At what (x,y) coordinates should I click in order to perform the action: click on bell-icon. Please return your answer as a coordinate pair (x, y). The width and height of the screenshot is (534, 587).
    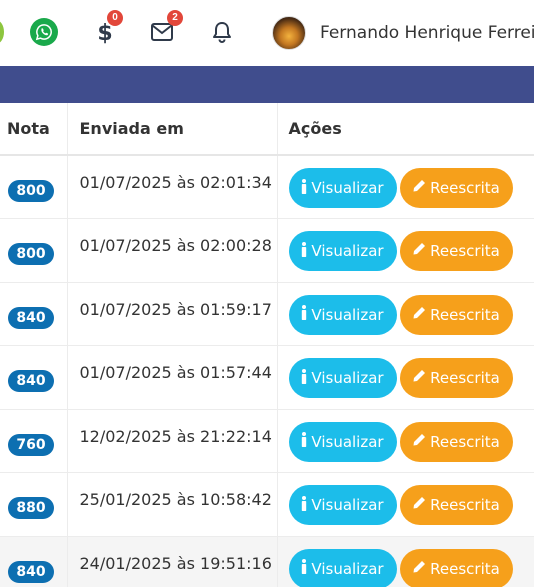
    Looking at the image, I should click on (222, 32).